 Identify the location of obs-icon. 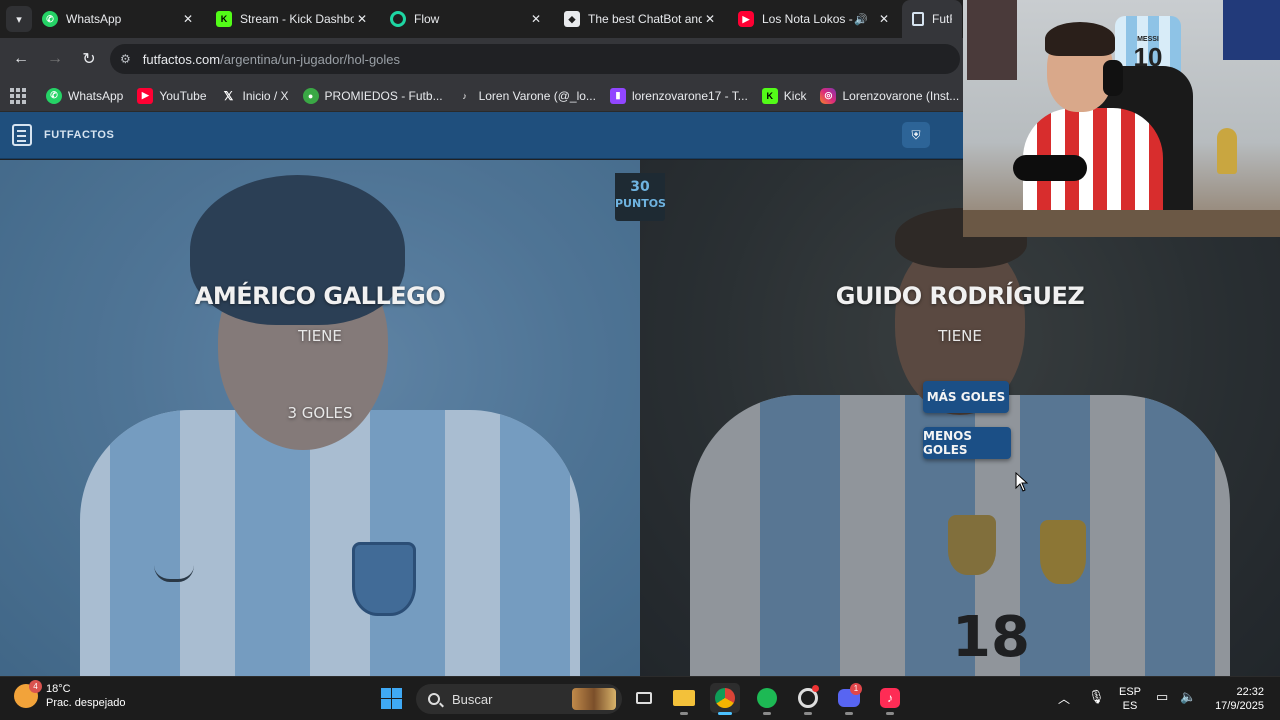
(808, 699).